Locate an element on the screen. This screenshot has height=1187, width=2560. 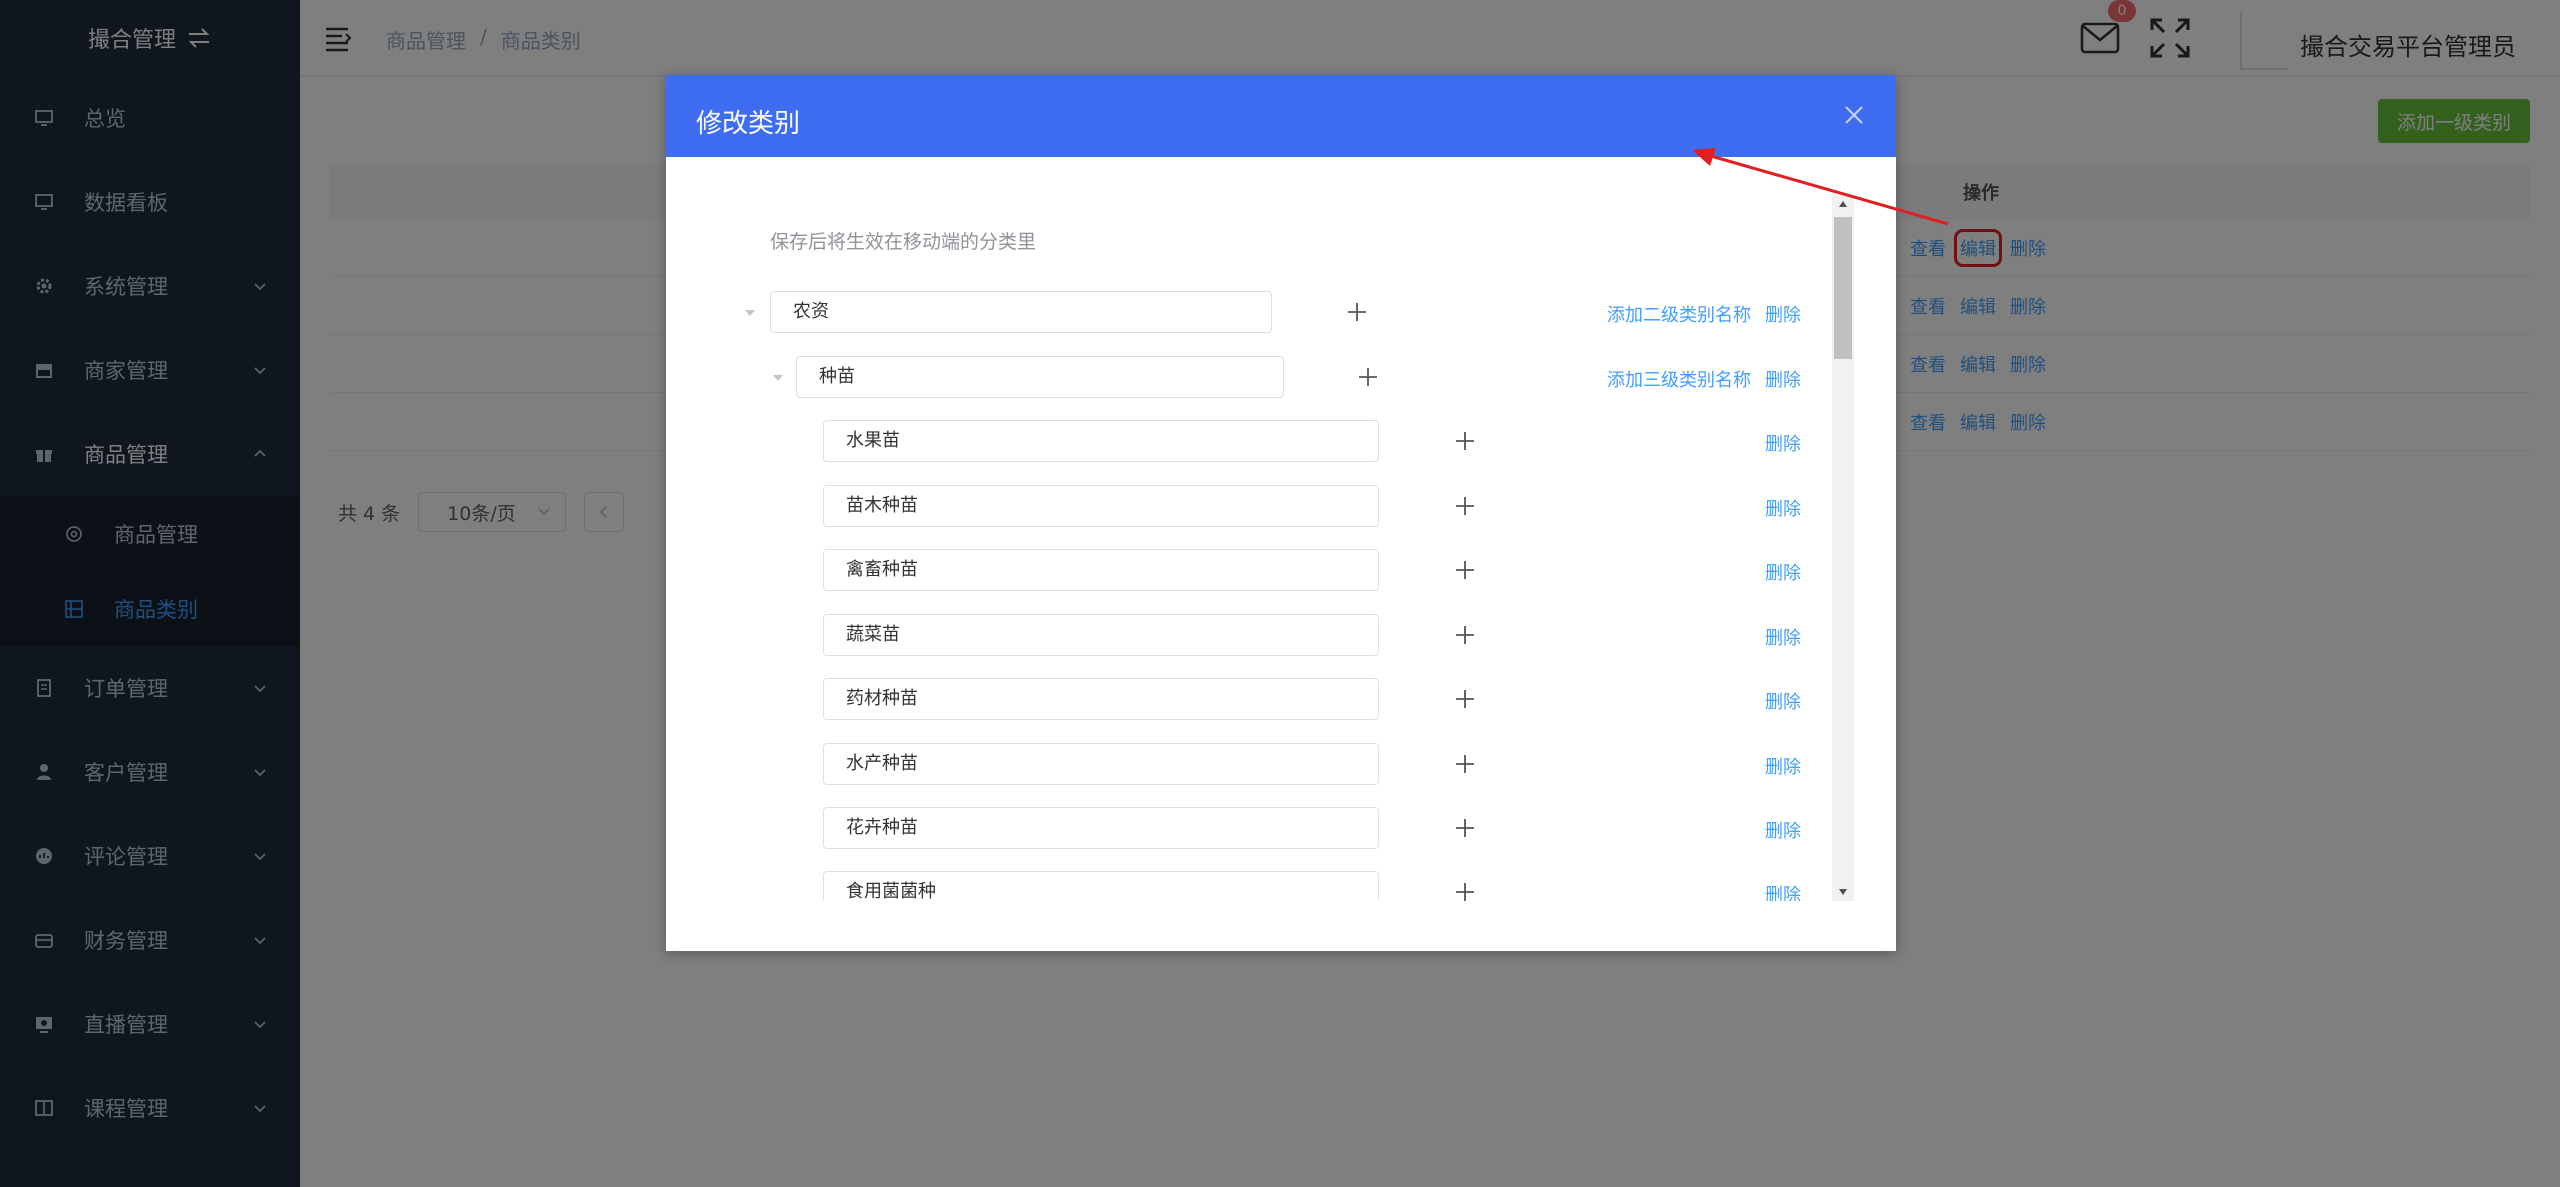
category-name-input: 药材种苗 is located at coordinates (1101, 699).